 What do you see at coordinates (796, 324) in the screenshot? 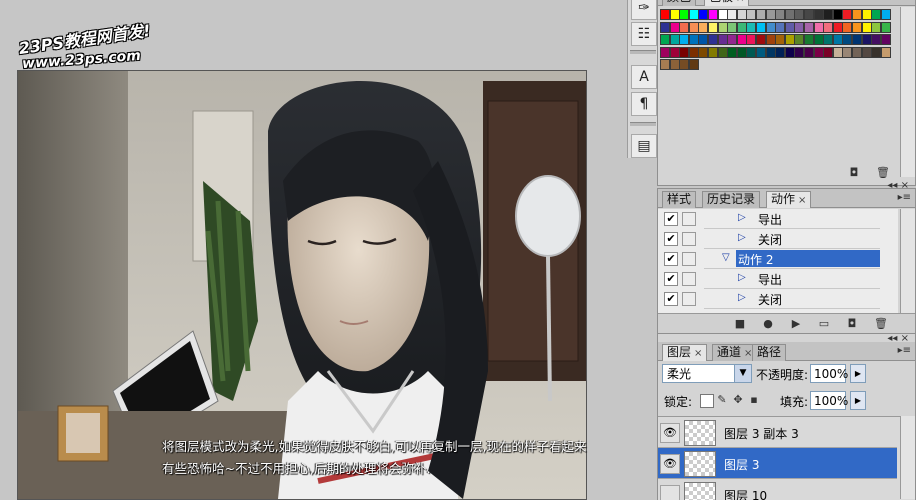
I see `play-icon: ▶` at bounding box center [796, 324].